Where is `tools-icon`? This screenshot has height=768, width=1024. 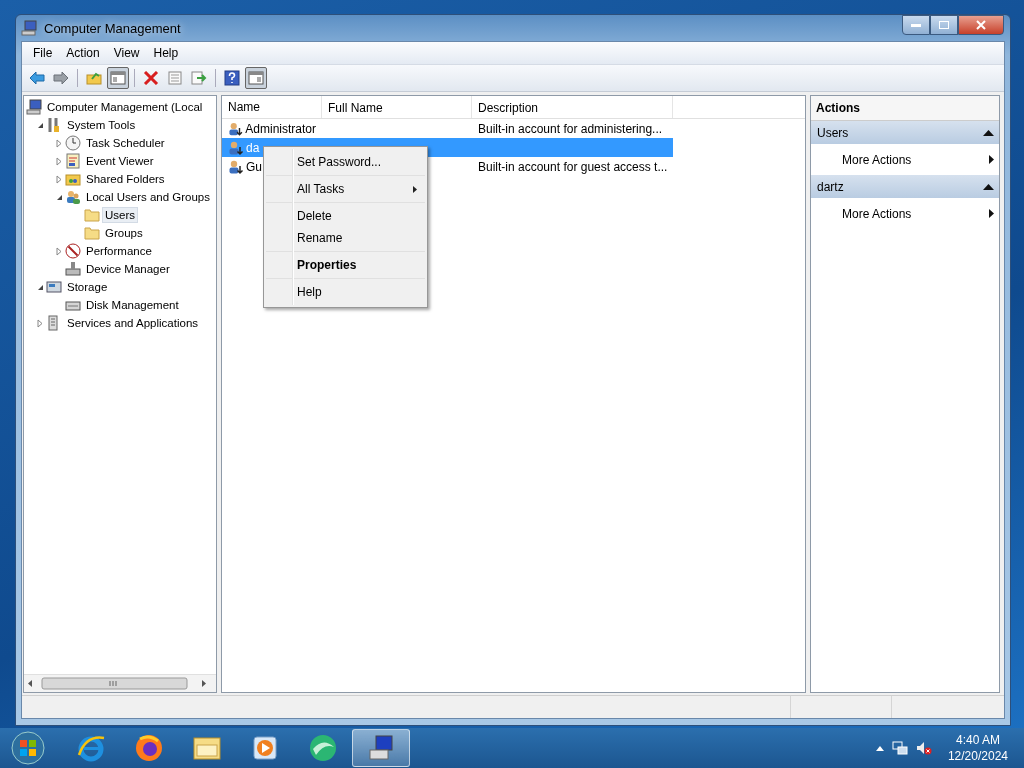 tools-icon is located at coordinates (54, 125).